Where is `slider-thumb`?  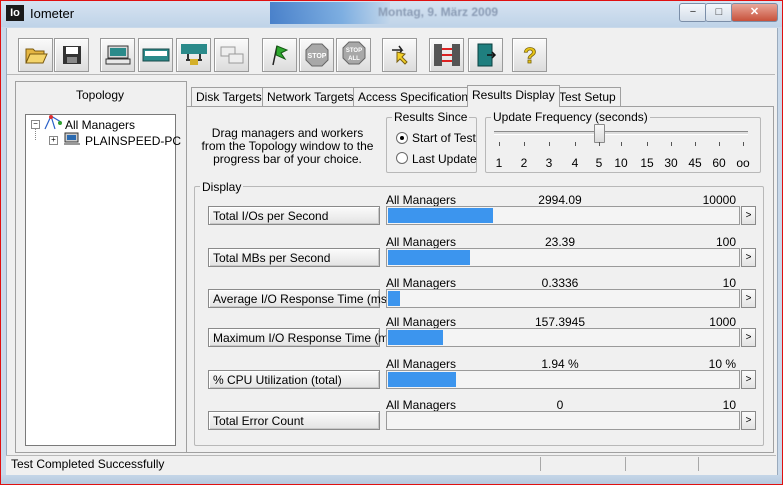 slider-thumb is located at coordinates (599, 133).